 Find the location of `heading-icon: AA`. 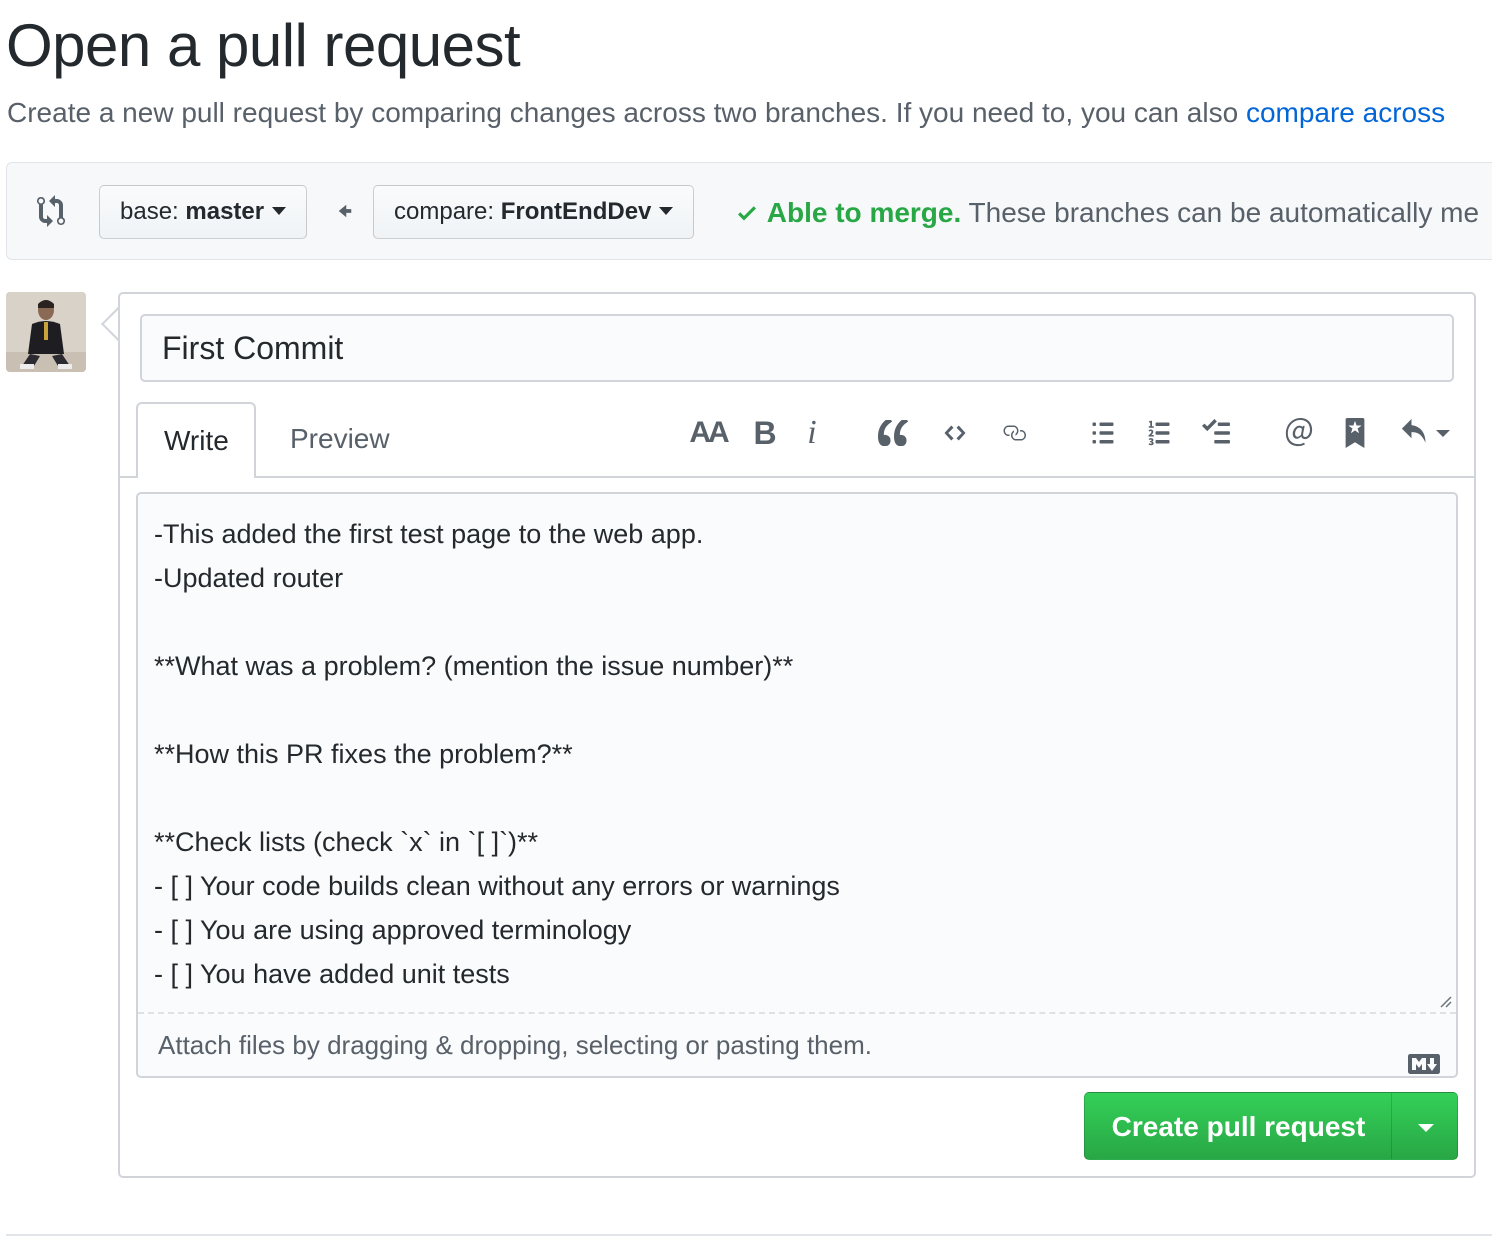

heading-icon: AA is located at coordinates (708, 433).